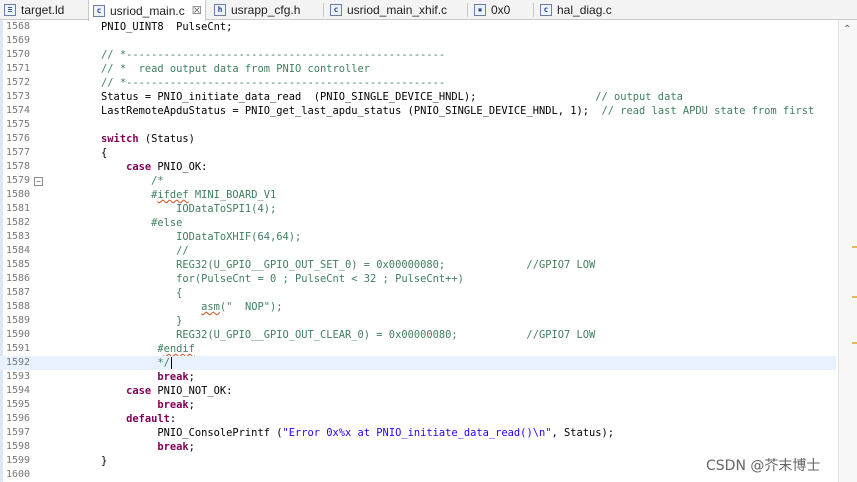 This screenshot has width=857, height=482. I want to click on tab-hal-diag-c: c hal_diag.c, so click(576, 10).